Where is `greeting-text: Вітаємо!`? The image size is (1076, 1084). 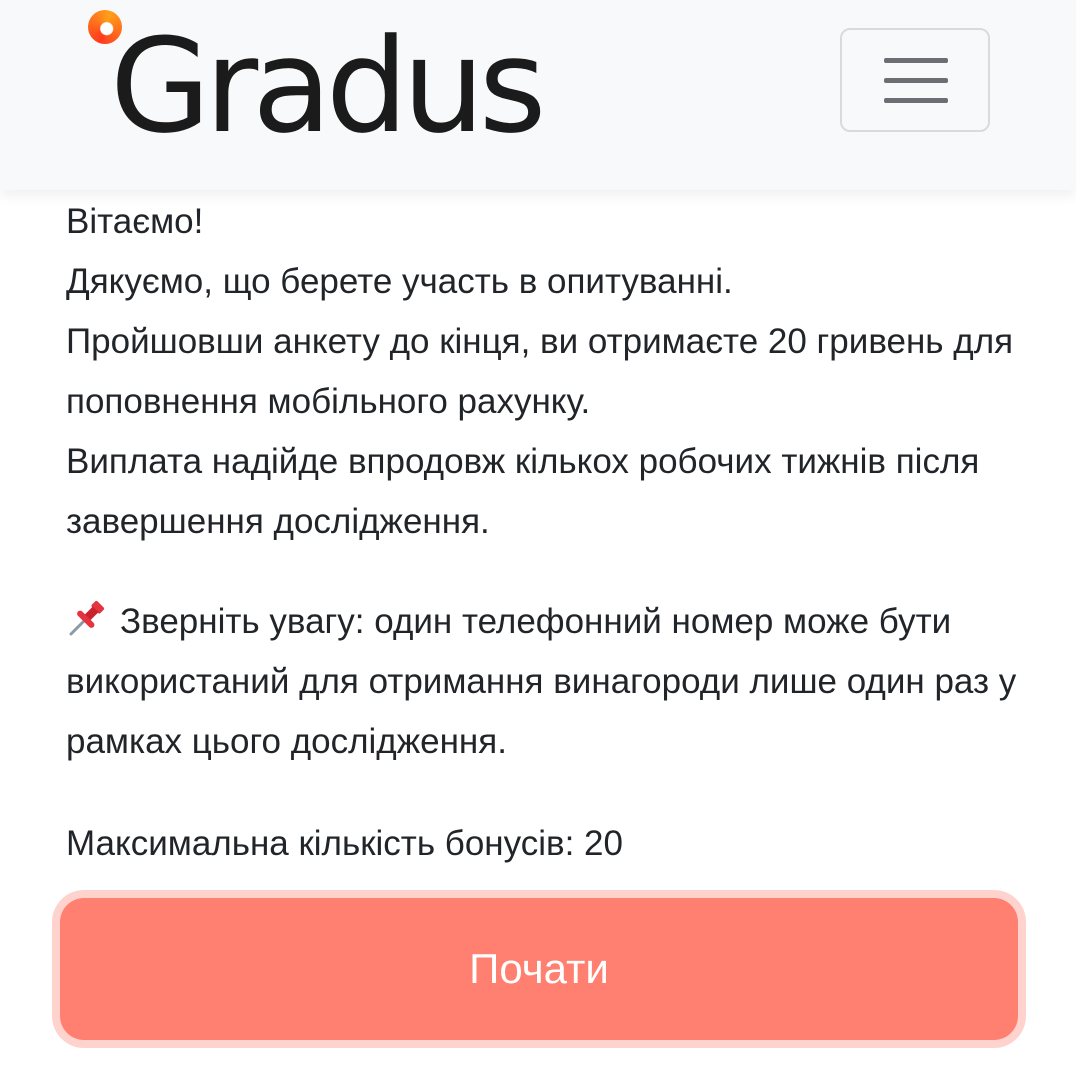
greeting-text: Вітаємо! is located at coordinates (135, 221).